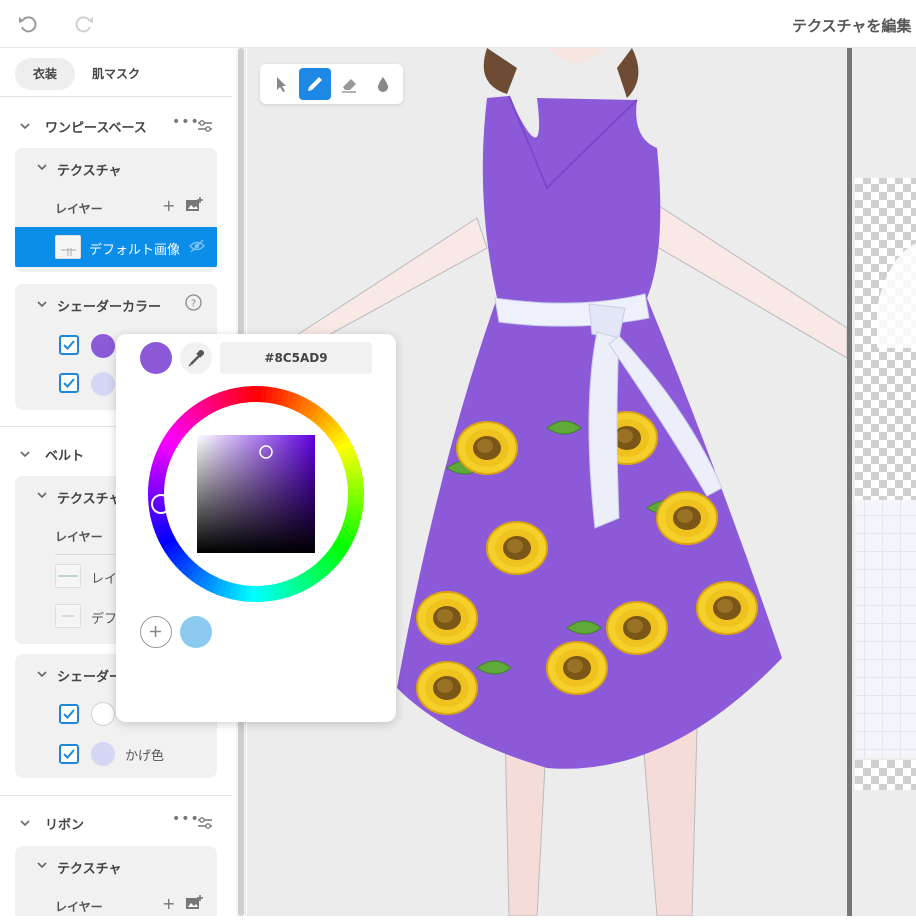 Image resolution: width=916 pixels, height=920 pixels. I want to click on visibility-off-icon, so click(197, 246).